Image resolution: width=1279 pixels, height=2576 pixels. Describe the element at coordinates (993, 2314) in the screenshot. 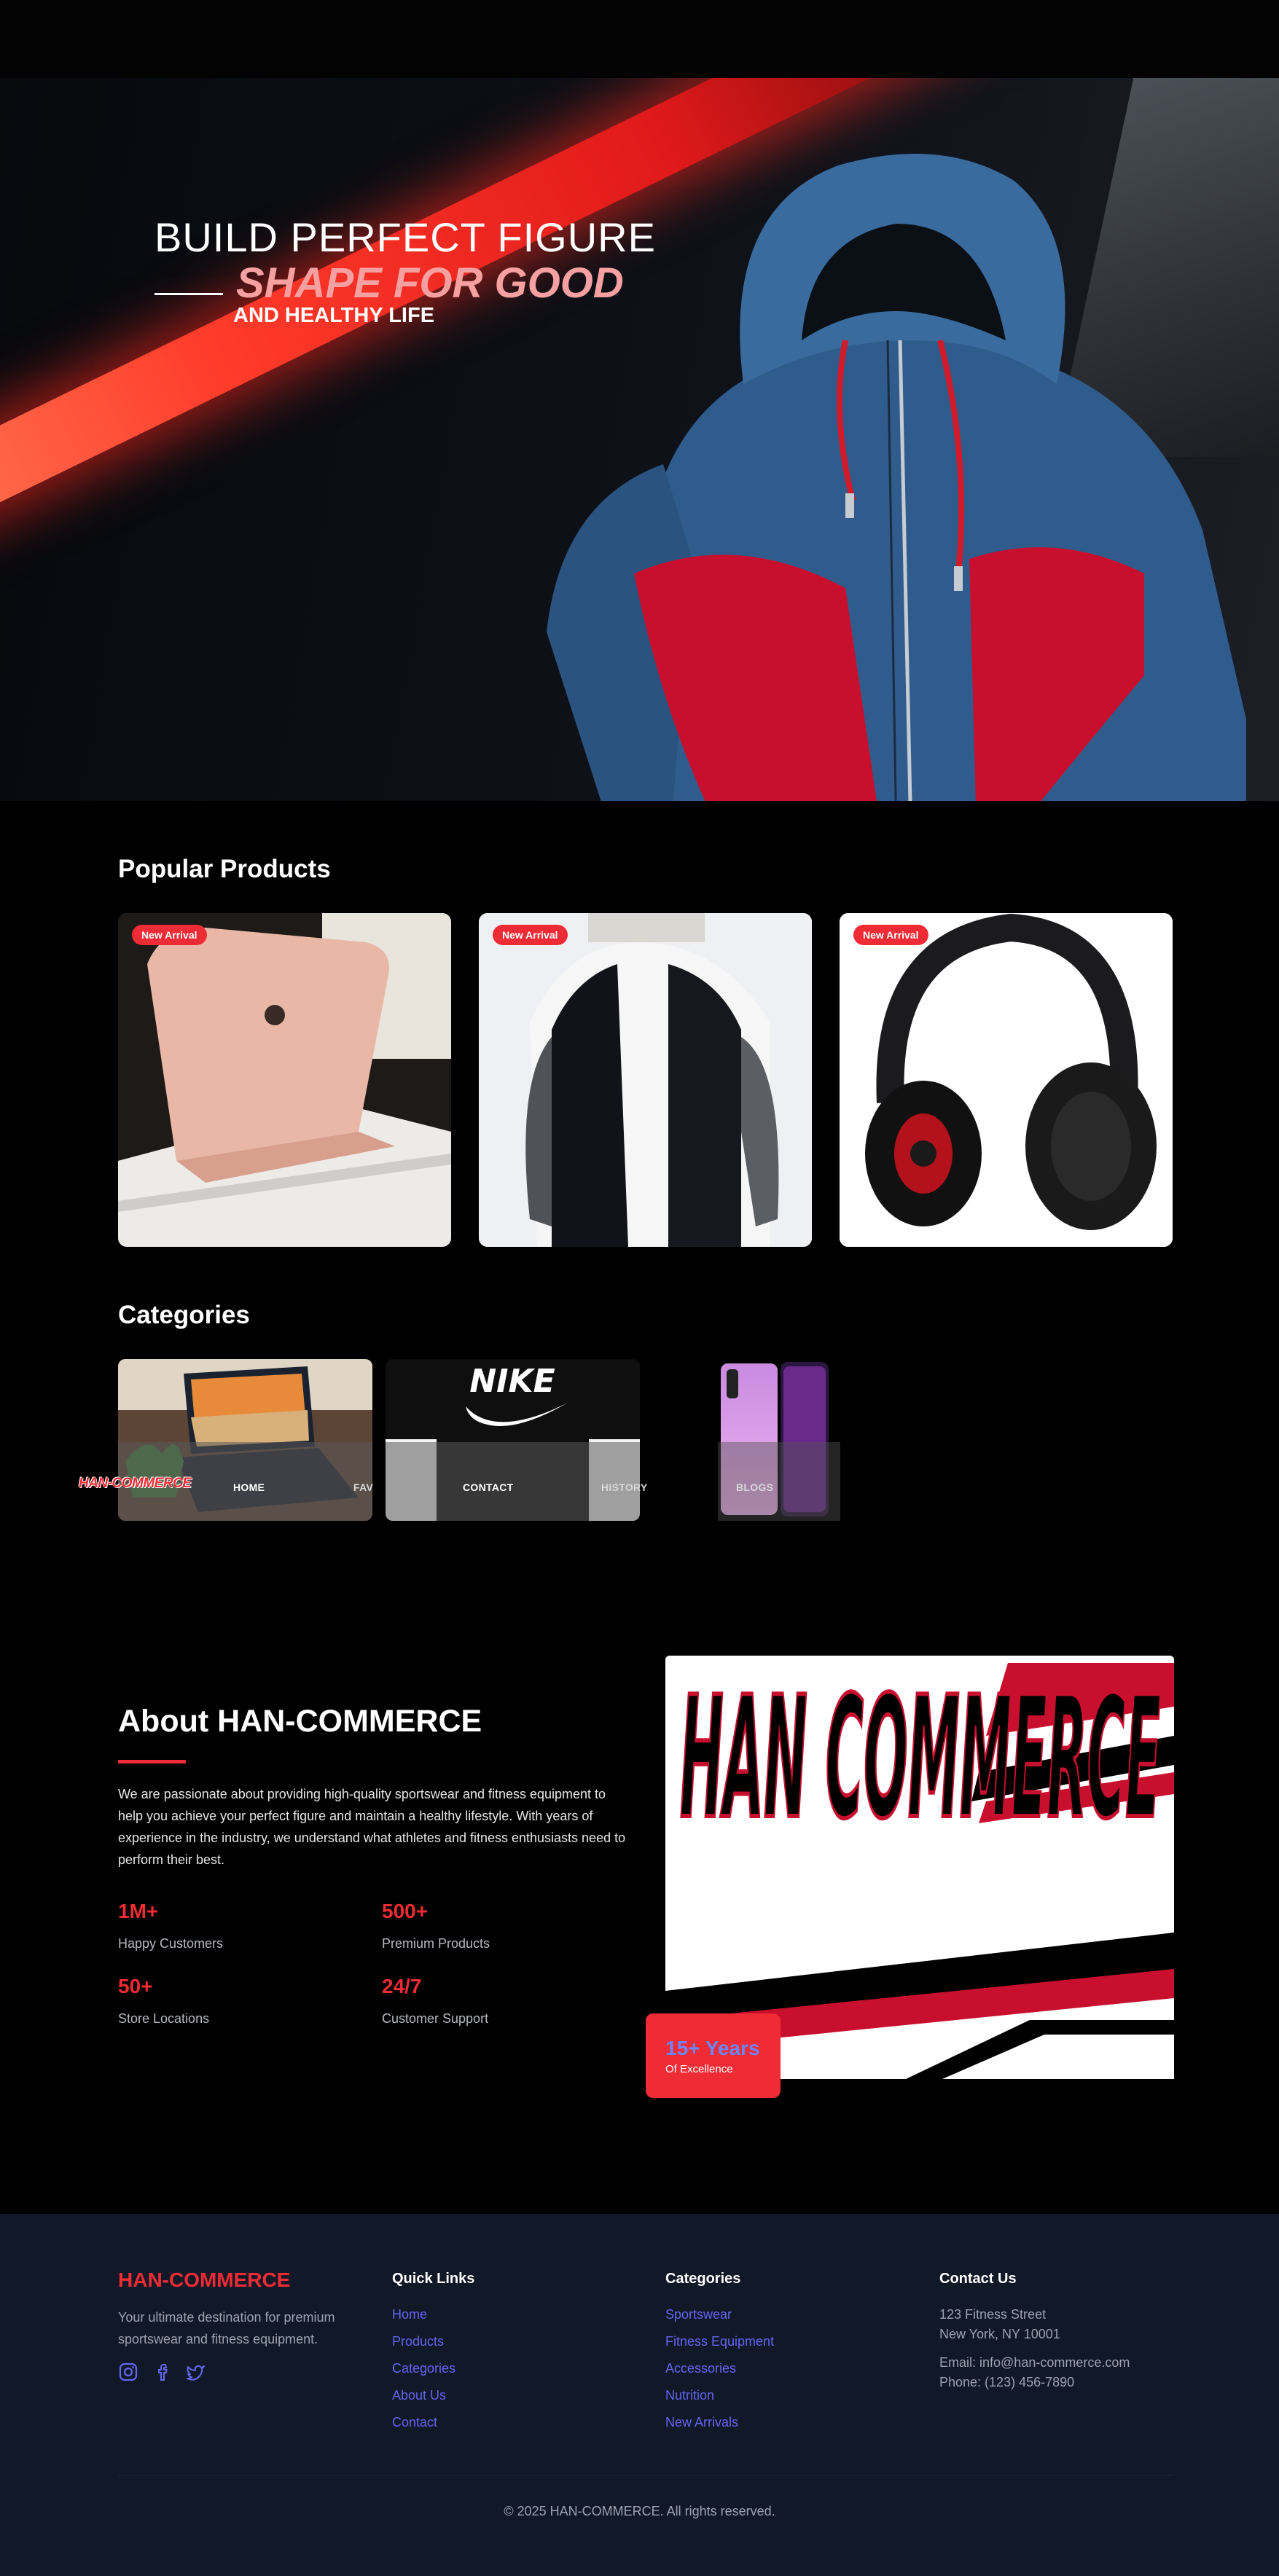

I see `contact-address-line1: 123 Fitness Street` at that location.